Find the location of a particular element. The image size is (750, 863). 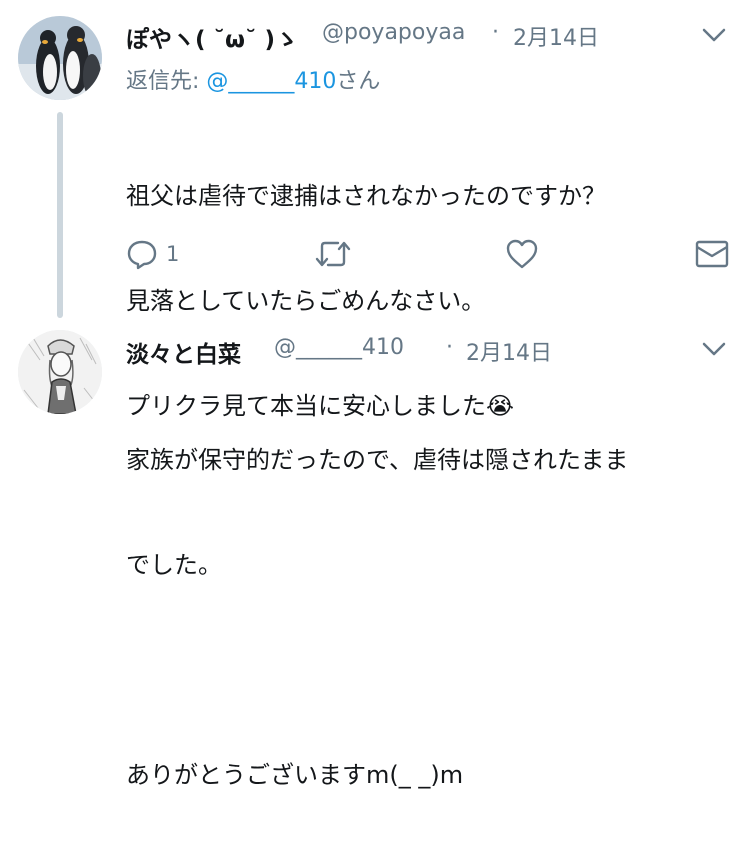

replying-to: 返信先: @______410さん is located at coordinates (253, 79).